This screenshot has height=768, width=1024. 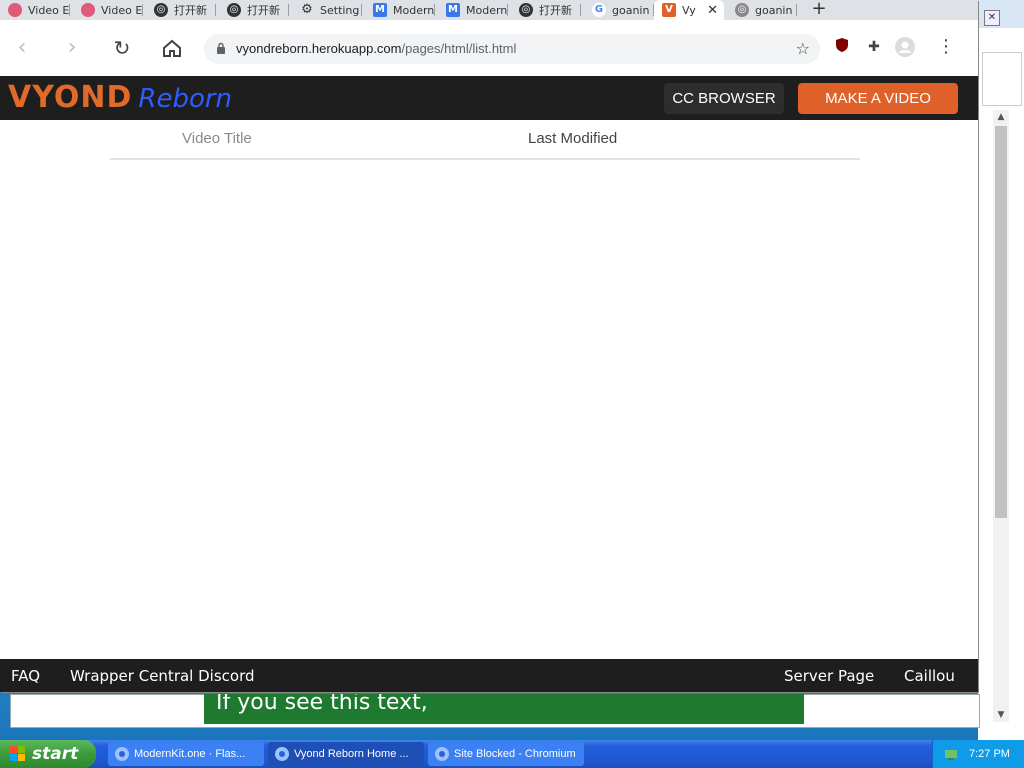 I want to click on home-button, so click(x=172, y=49).